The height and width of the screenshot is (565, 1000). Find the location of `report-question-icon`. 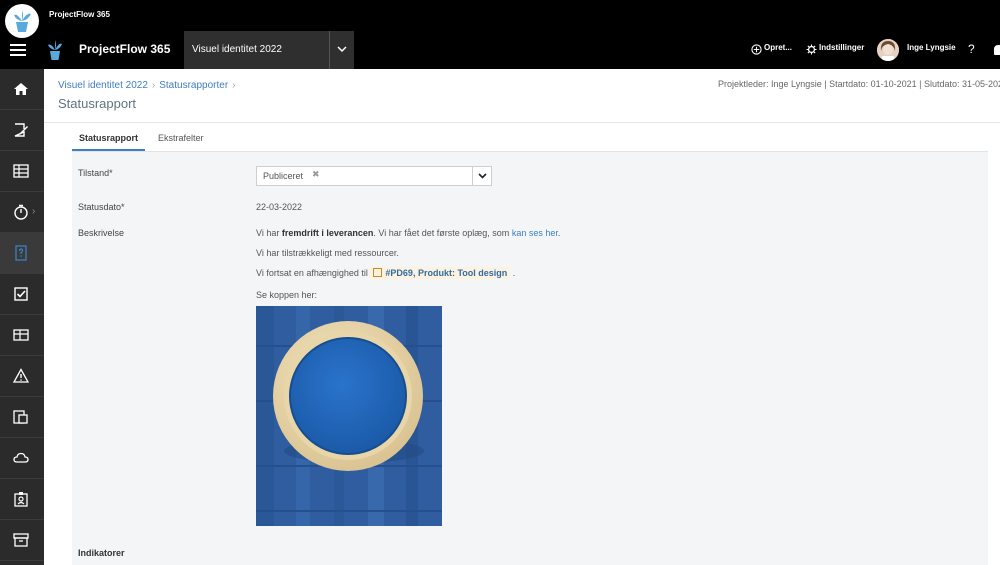

report-question-icon is located at coordinates (21, 253).